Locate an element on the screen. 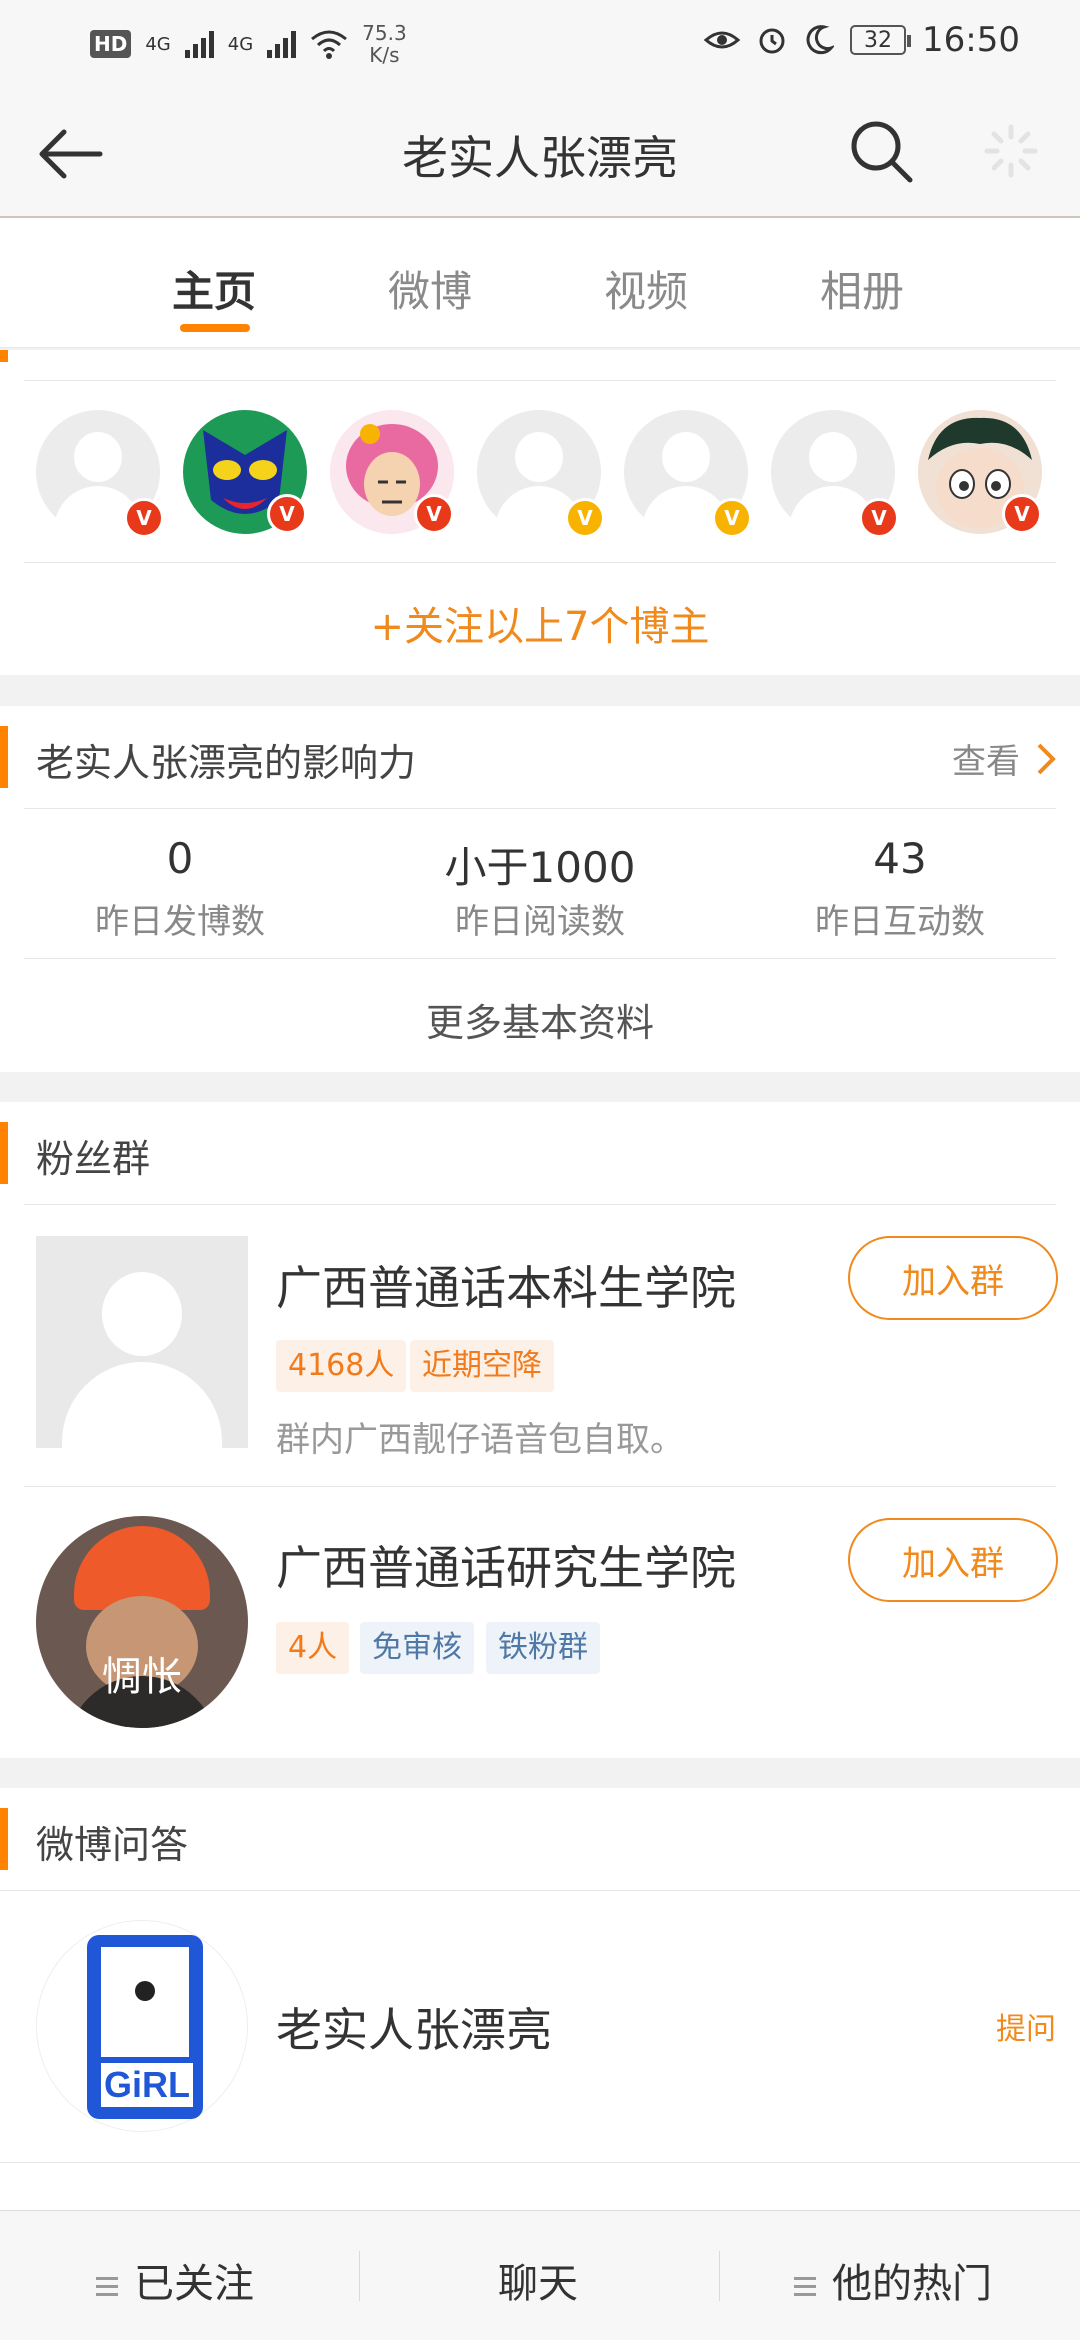 The height and width of the screenshot is (2340, 1080). network-speed-value: 75.3 is located at coordinates (384, 33).